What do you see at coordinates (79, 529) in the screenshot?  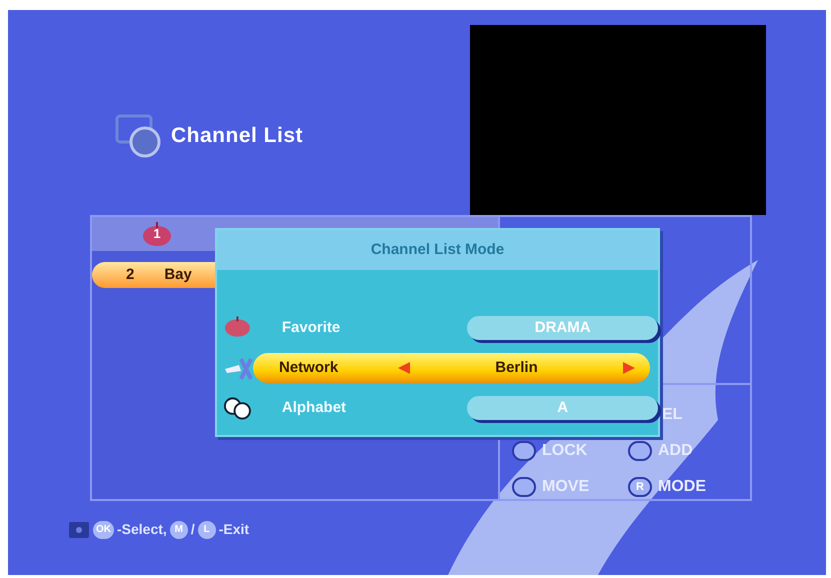 I see `help-icon` at bounding box center [79, 529].